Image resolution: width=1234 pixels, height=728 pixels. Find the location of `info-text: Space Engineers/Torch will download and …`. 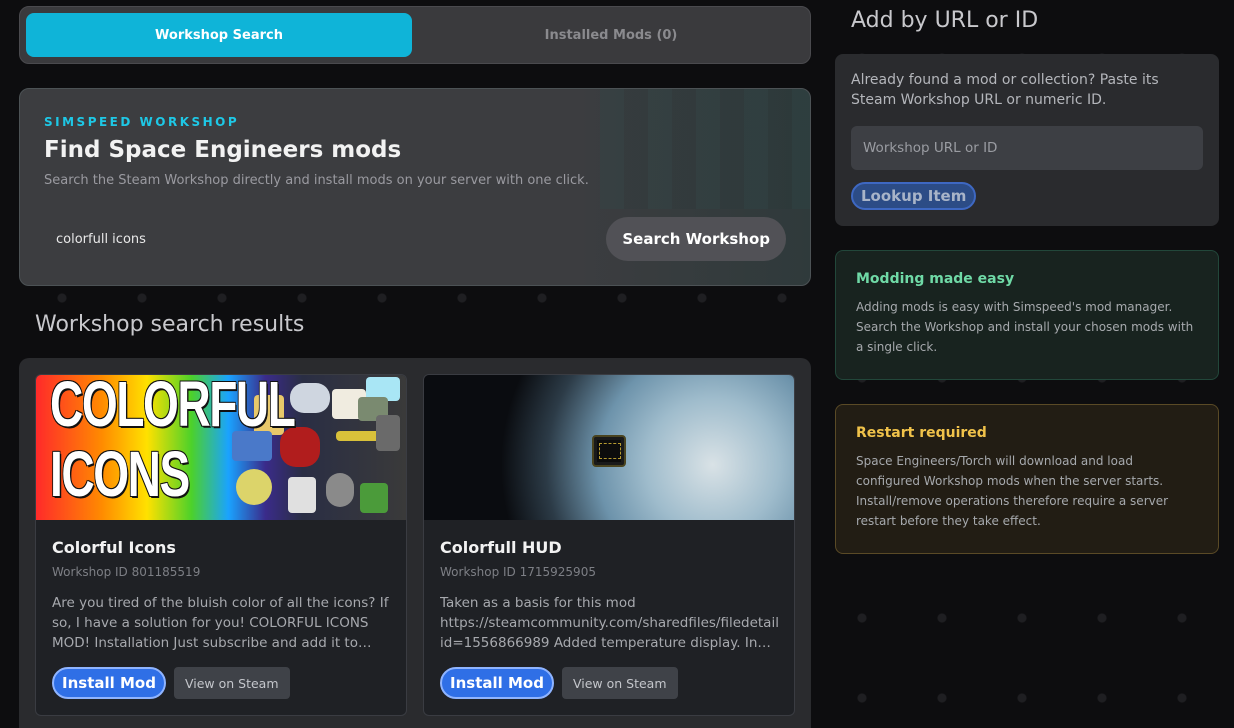

info-text: Space Engineers/Torch will download and … is located at coordinates (1012, 491).